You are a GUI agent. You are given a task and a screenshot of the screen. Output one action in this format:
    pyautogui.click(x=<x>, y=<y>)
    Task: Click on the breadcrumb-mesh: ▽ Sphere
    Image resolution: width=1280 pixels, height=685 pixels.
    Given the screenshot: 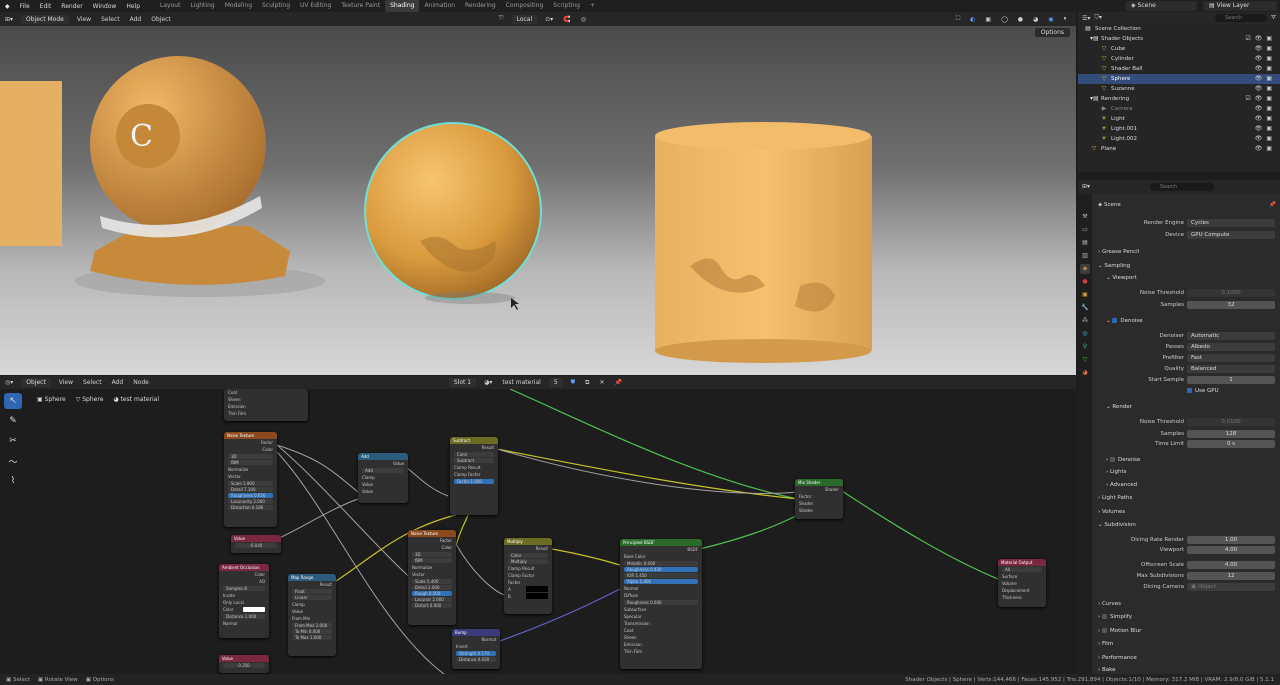 What is the action you would take?
    pyautogui.click(x=90, y=399)
    